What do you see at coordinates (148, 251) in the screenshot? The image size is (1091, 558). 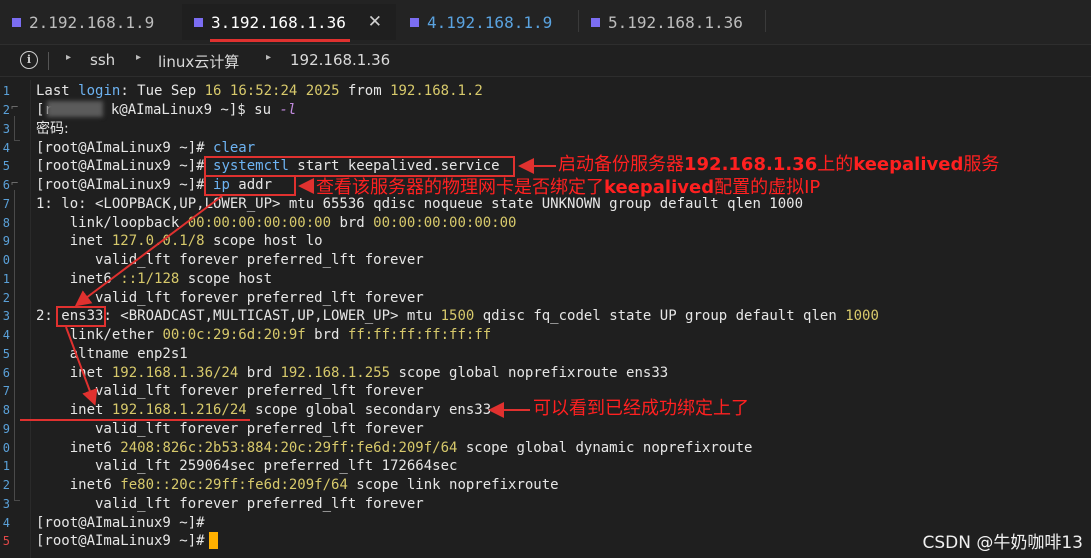 I see `arrow-ipaddr-to-ens33` at bounding box center [148, 251].